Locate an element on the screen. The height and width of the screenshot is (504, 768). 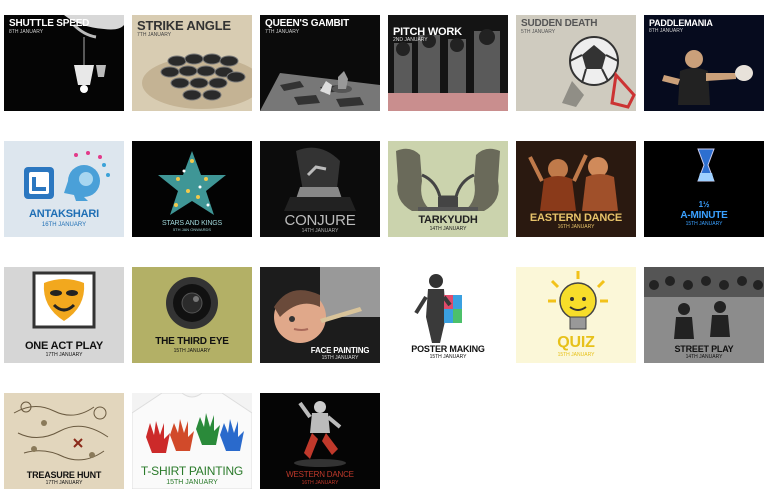
event-title: PADDLEMANIA is located at coordinates (681, 23).